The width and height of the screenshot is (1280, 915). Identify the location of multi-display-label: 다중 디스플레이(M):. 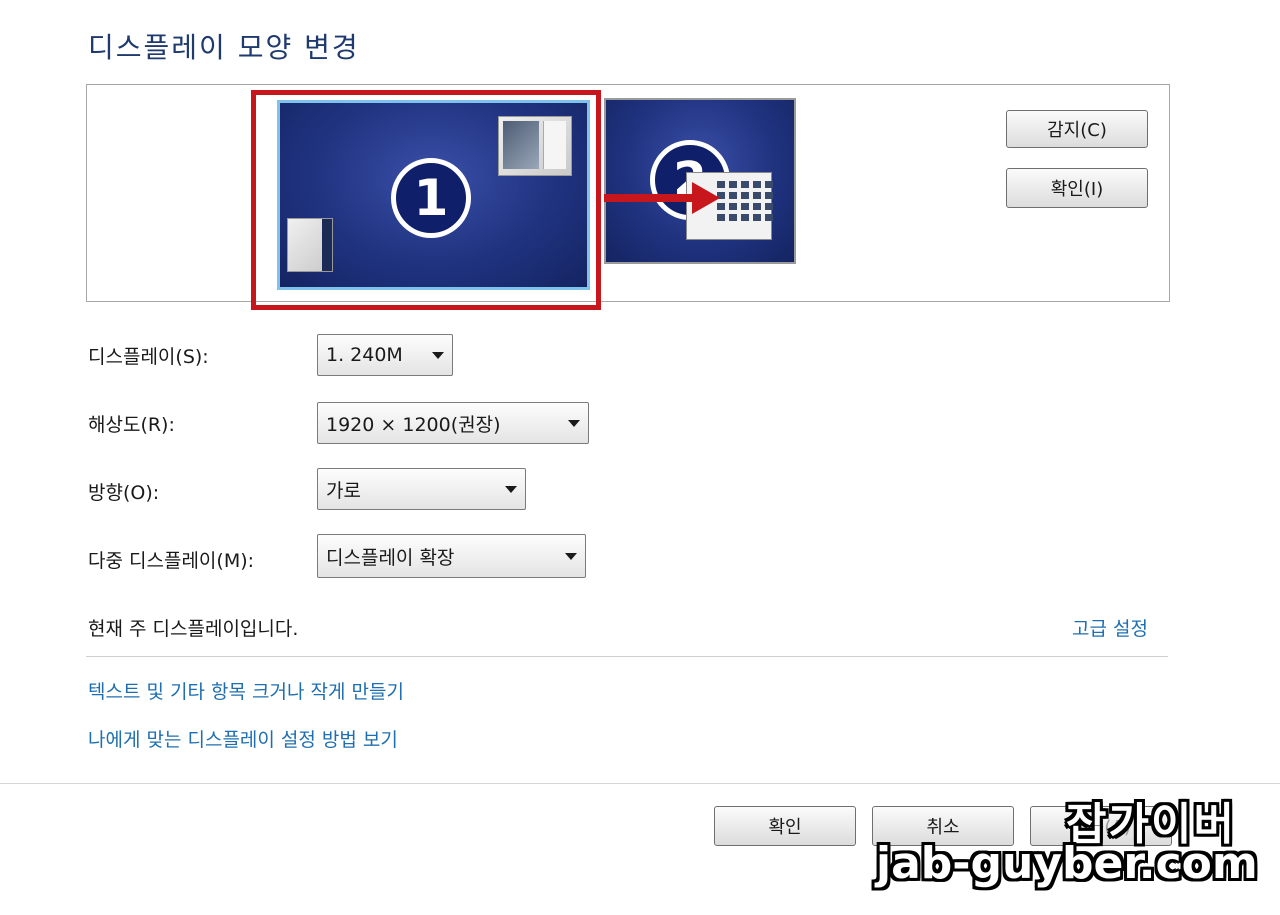
(171, 561).